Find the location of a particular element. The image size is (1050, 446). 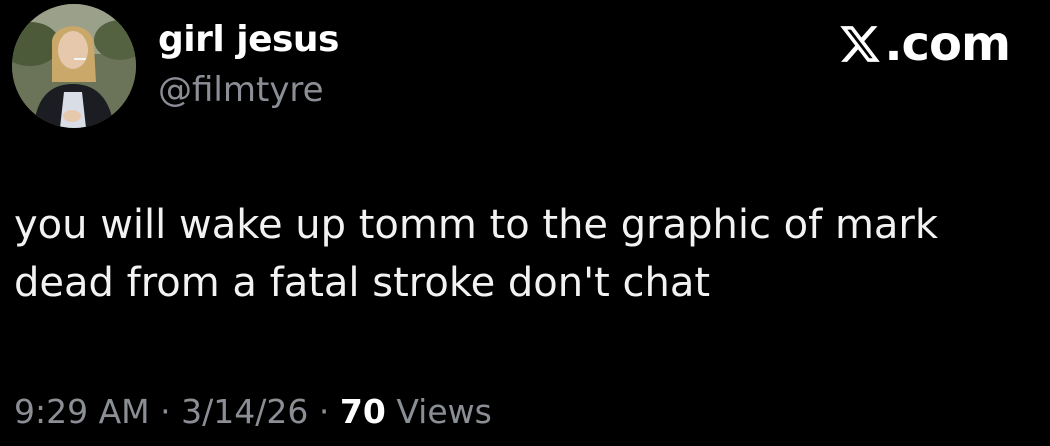

profile-photo-avatar is located at coordinates (74, 66).